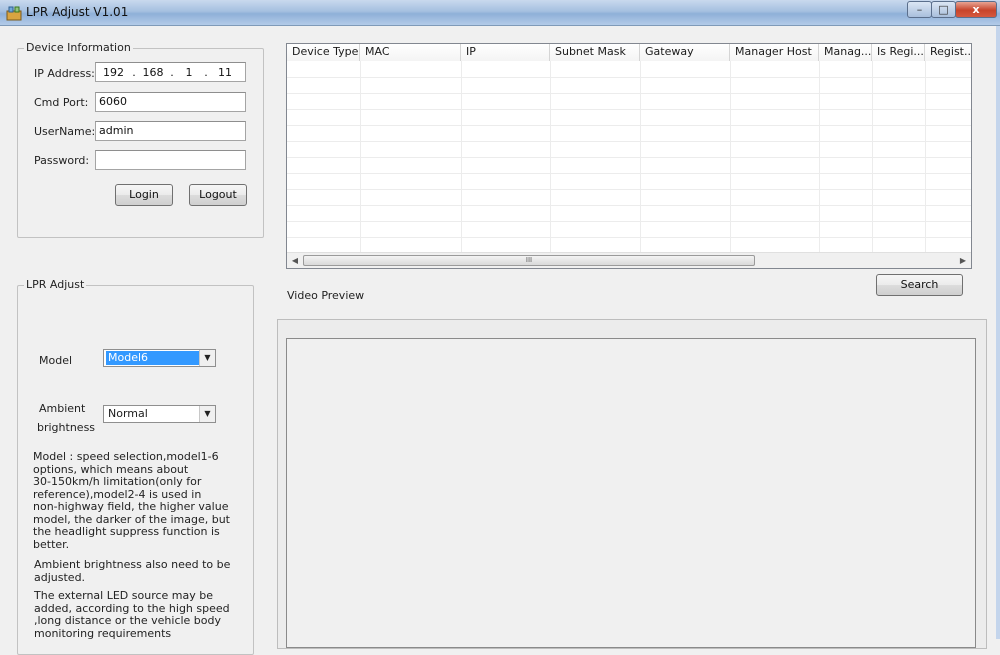 The height and width of the screenshot is (655, 1000). I want to click on desc-line: The external LED source may be, so click(123, 595).